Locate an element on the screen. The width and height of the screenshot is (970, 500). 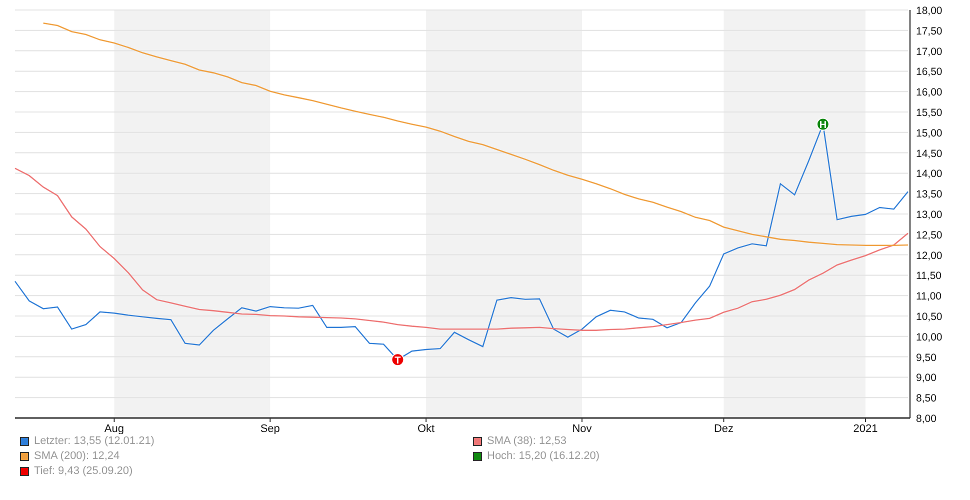
legend-label: SMA (200): 12,24 is located at coordinates (77, 456).